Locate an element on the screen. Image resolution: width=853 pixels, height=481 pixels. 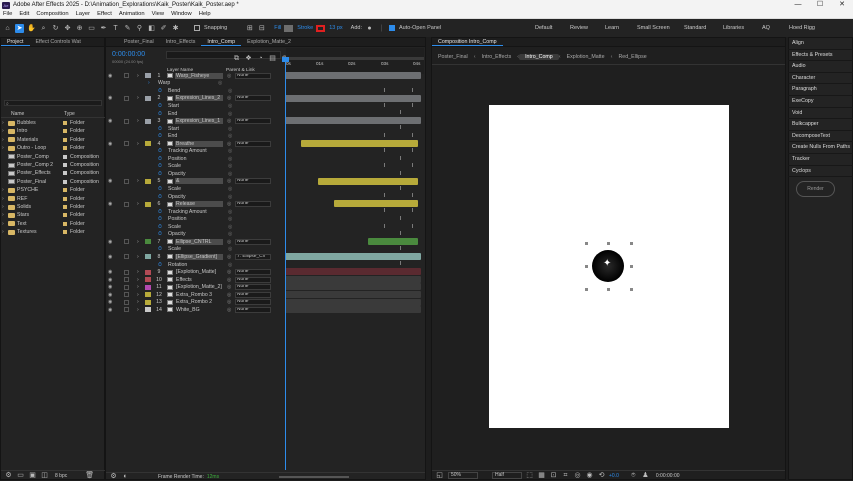
project-item: › REF Folder is located at coordinates (53, 199).